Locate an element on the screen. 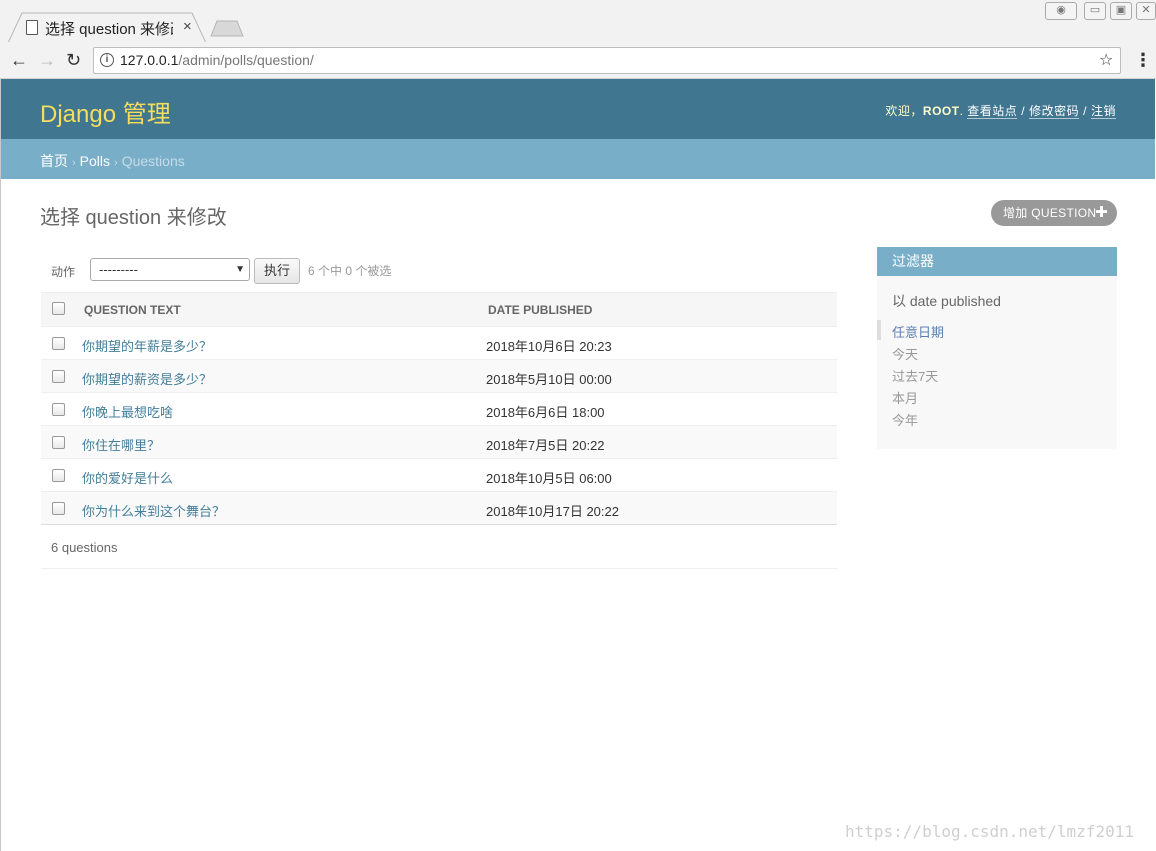 This screenshot has height=851, width=1156. action-counter: 6 个中 0 个被选 is located at coordinates (350, 271).